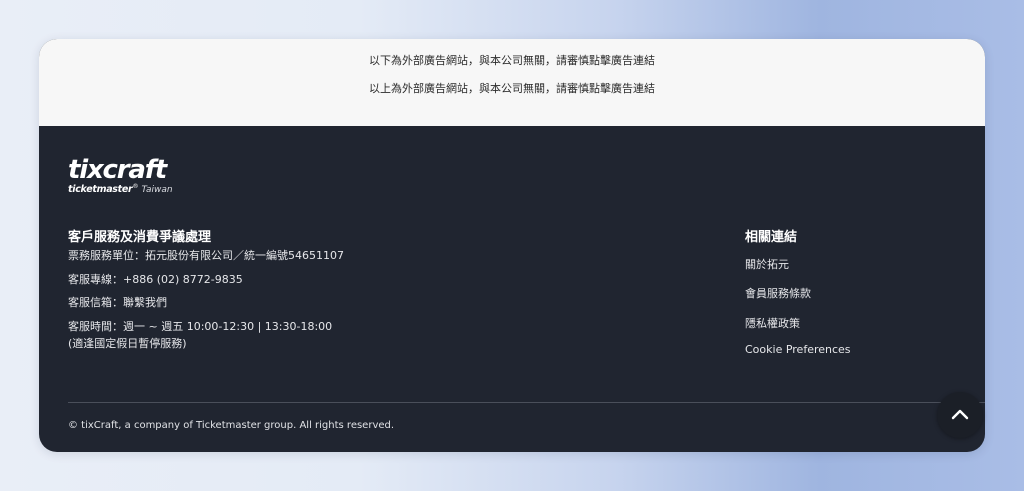 The image size is (1024, 491). I want to click on back-to-top-button, so click(960, 415).